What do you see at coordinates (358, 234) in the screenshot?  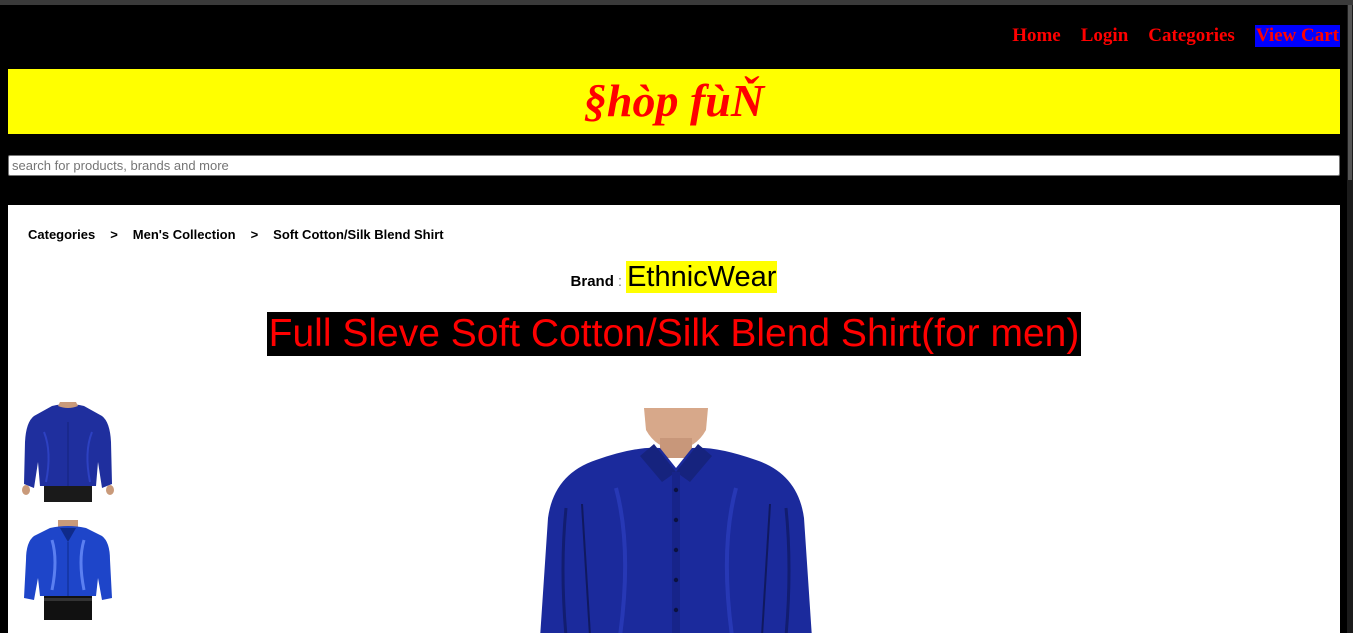 I see `breadcrumb-current-product: Soft Cotton/Silk Blend Shirt` at bounding box center [358, 234].